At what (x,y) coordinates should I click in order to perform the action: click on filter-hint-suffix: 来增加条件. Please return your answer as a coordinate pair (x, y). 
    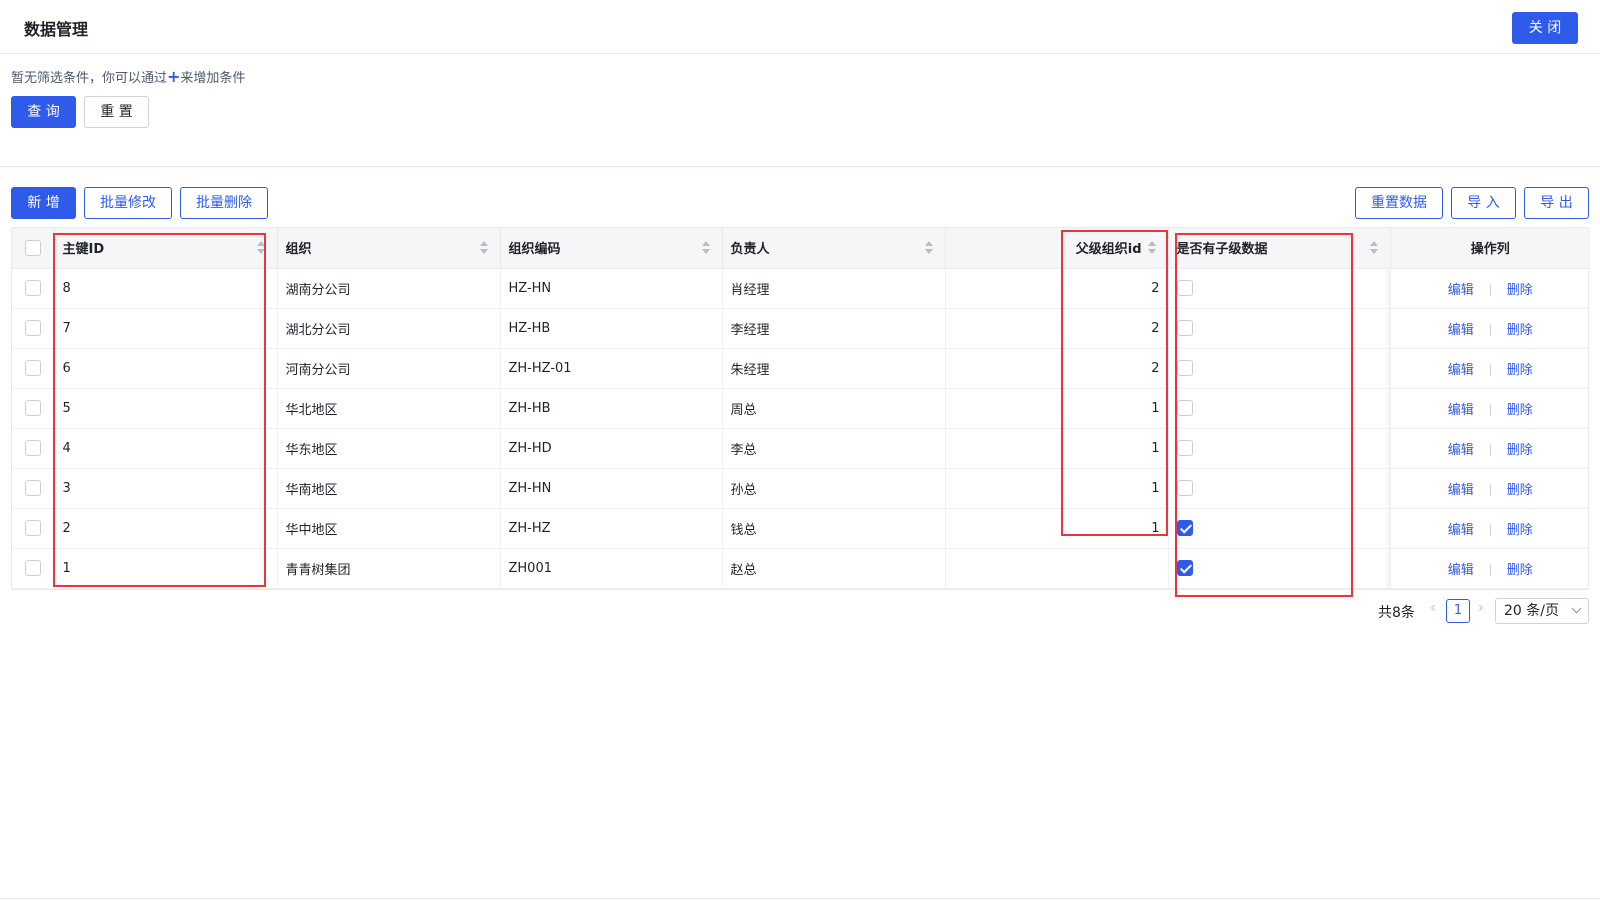
    Looking at the image, I should click on (213, 78).